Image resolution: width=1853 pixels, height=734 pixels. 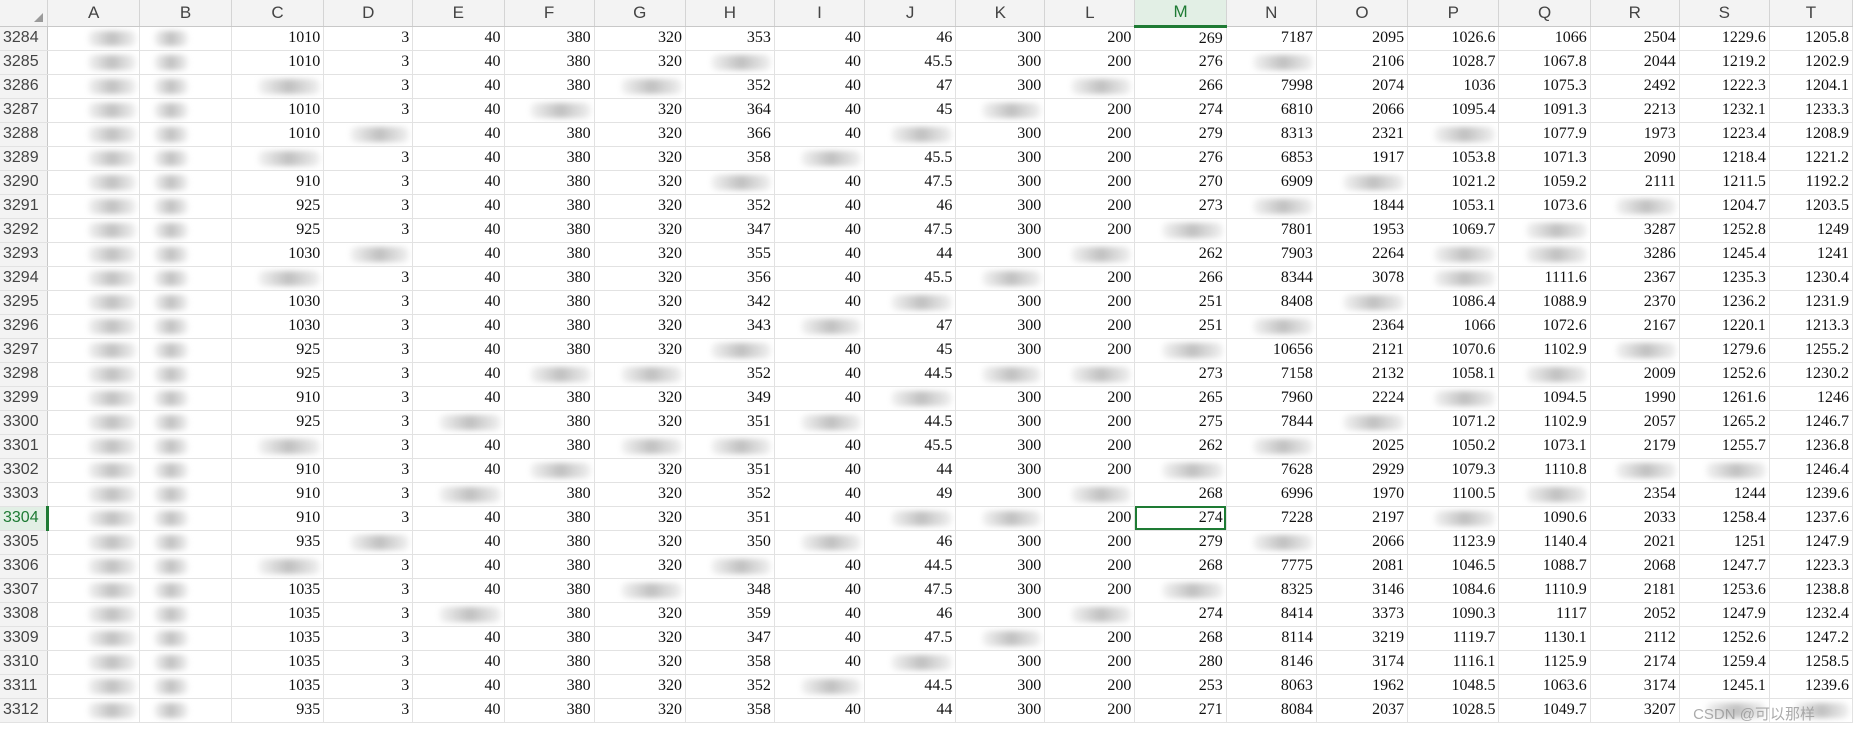 I want to click on column-header-s: S, so click(x=1724, y=13).